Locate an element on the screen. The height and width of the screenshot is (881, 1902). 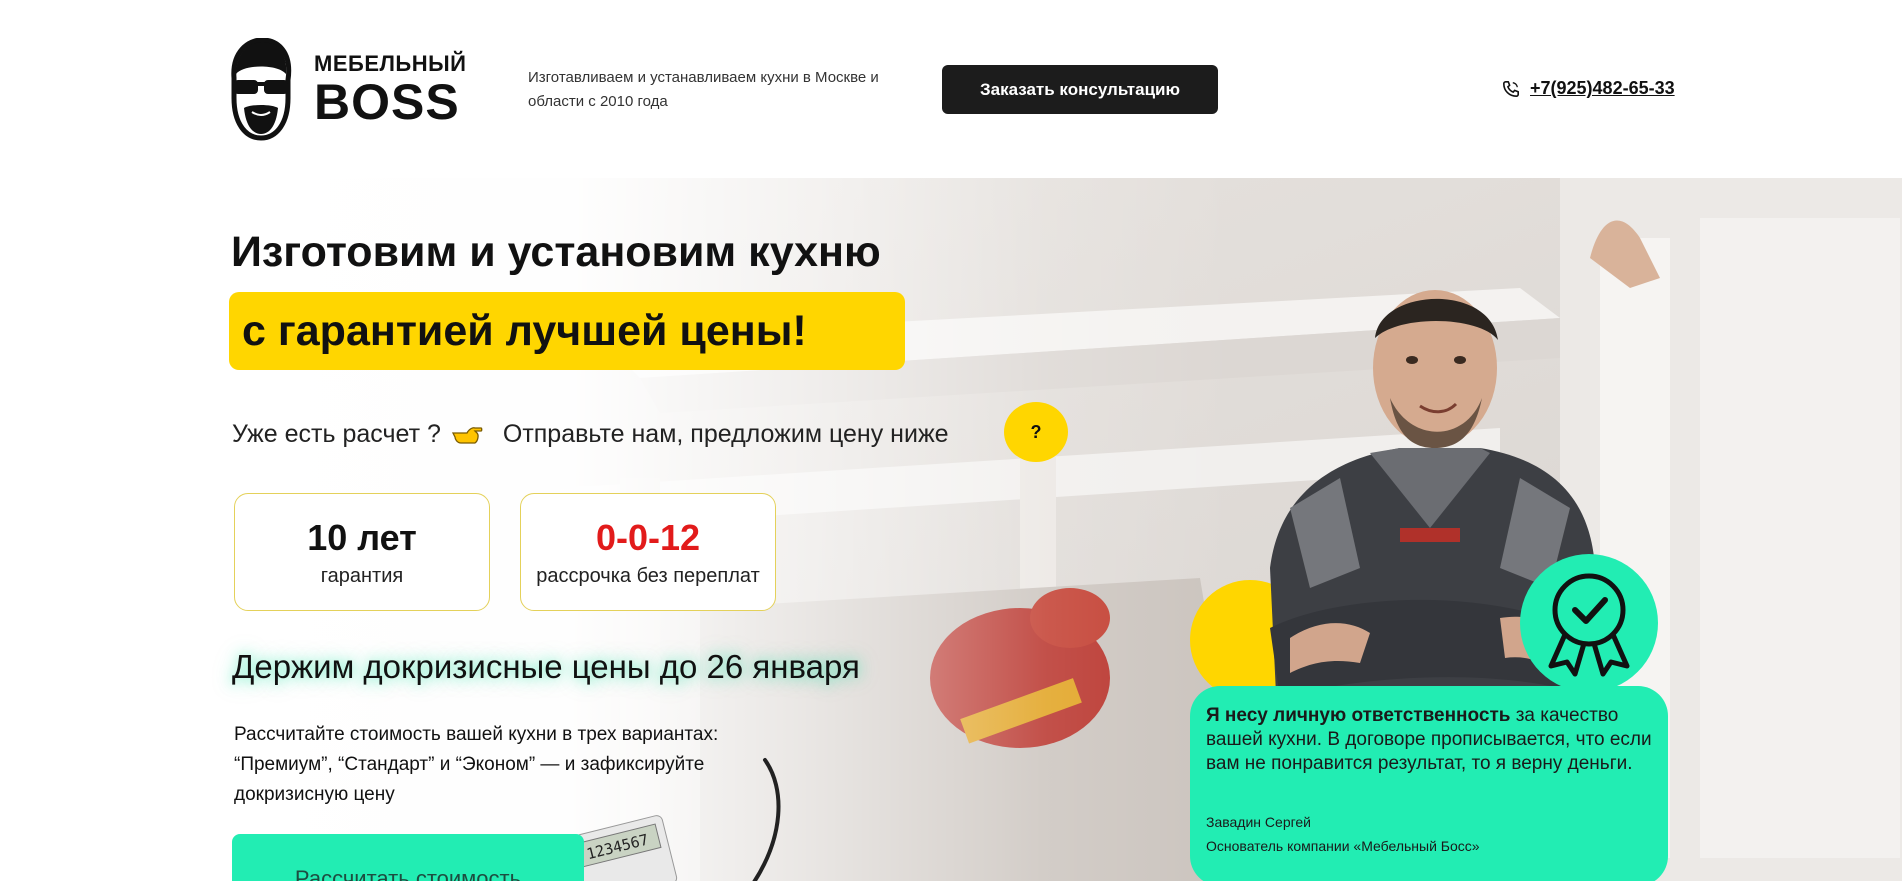
installment-label: рассрочка без переплат is located at coordinates (648, 575).